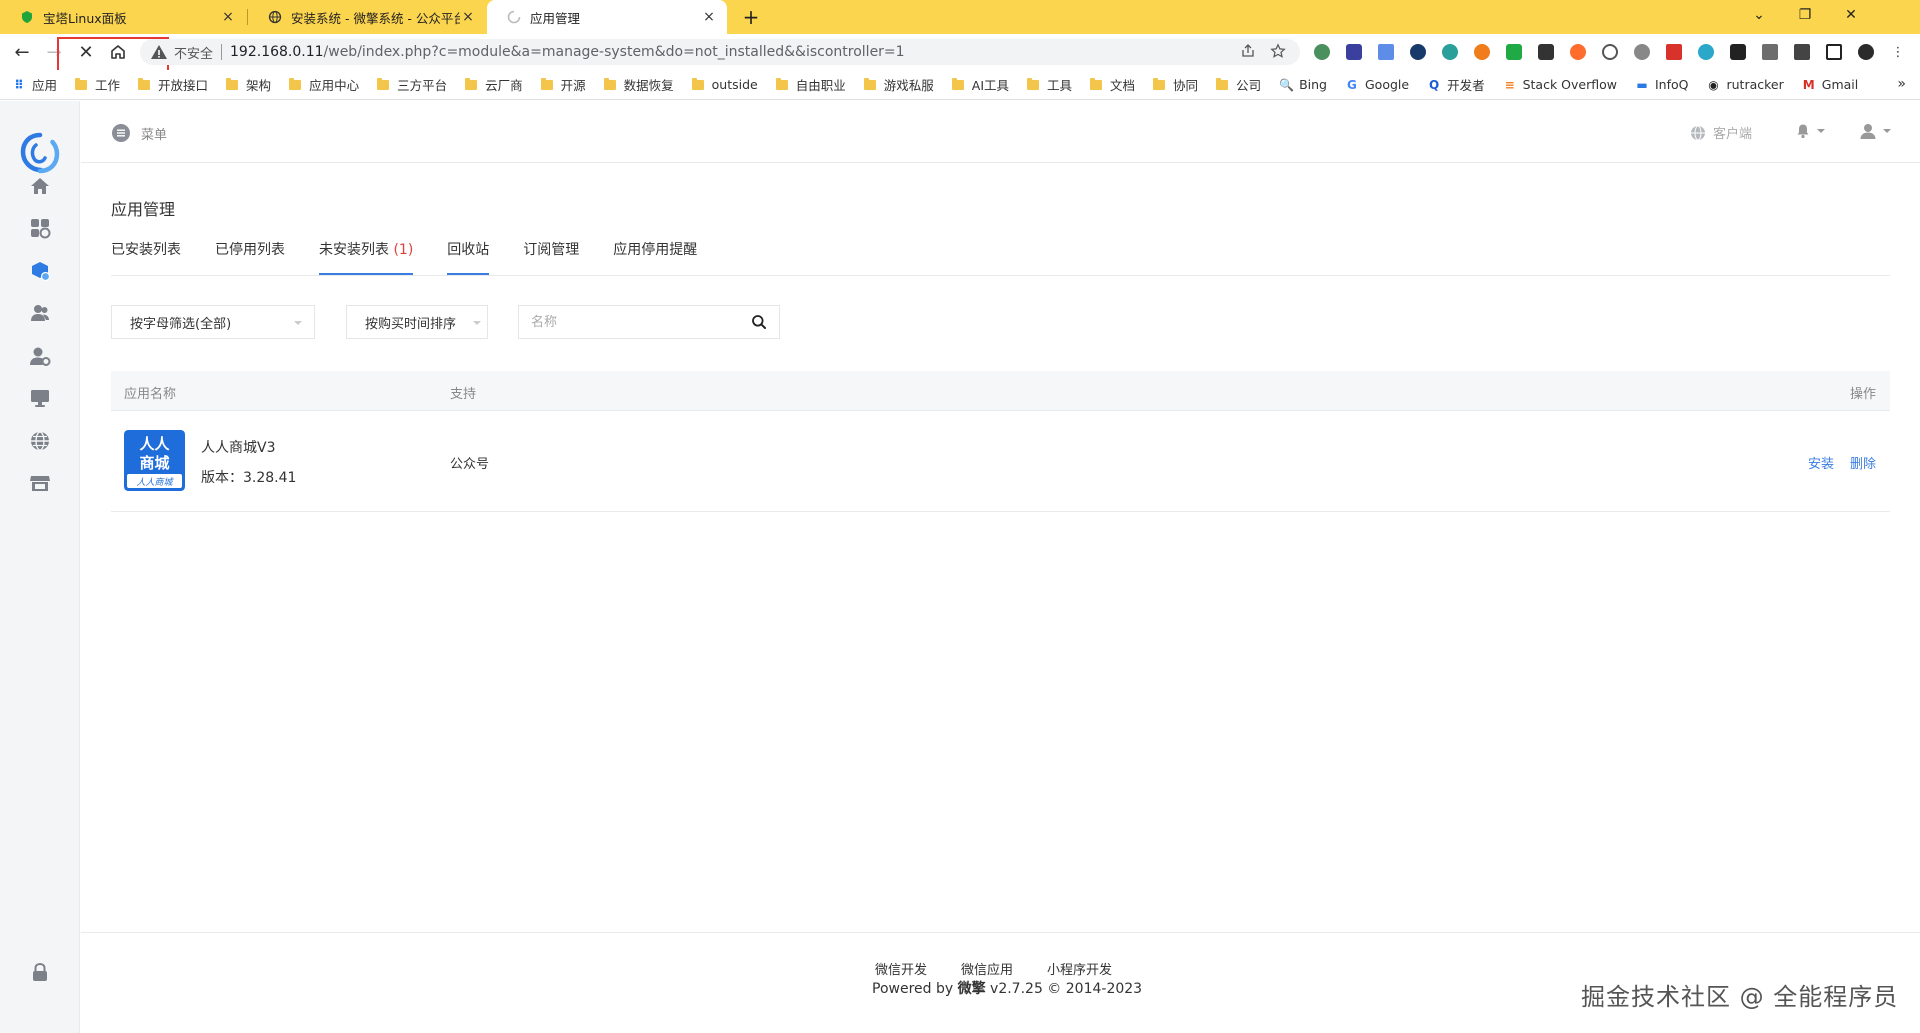  Describe the element at coordinates (1560, 84) in the screenshot. I see `bookmark-item: ≡ Stack Overflow` at that location.